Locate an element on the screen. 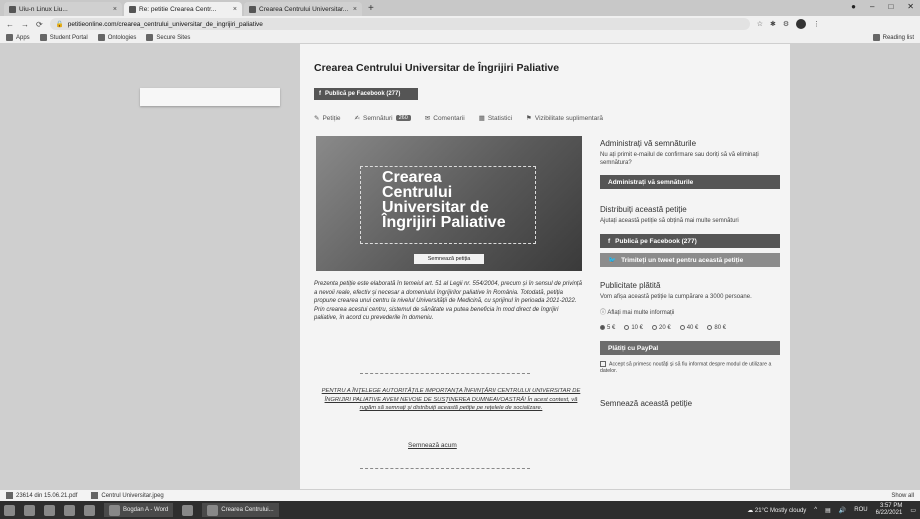 The width and height of the screenshot is (920, 519). minimize-button: – is located at coordinates (872, 6).